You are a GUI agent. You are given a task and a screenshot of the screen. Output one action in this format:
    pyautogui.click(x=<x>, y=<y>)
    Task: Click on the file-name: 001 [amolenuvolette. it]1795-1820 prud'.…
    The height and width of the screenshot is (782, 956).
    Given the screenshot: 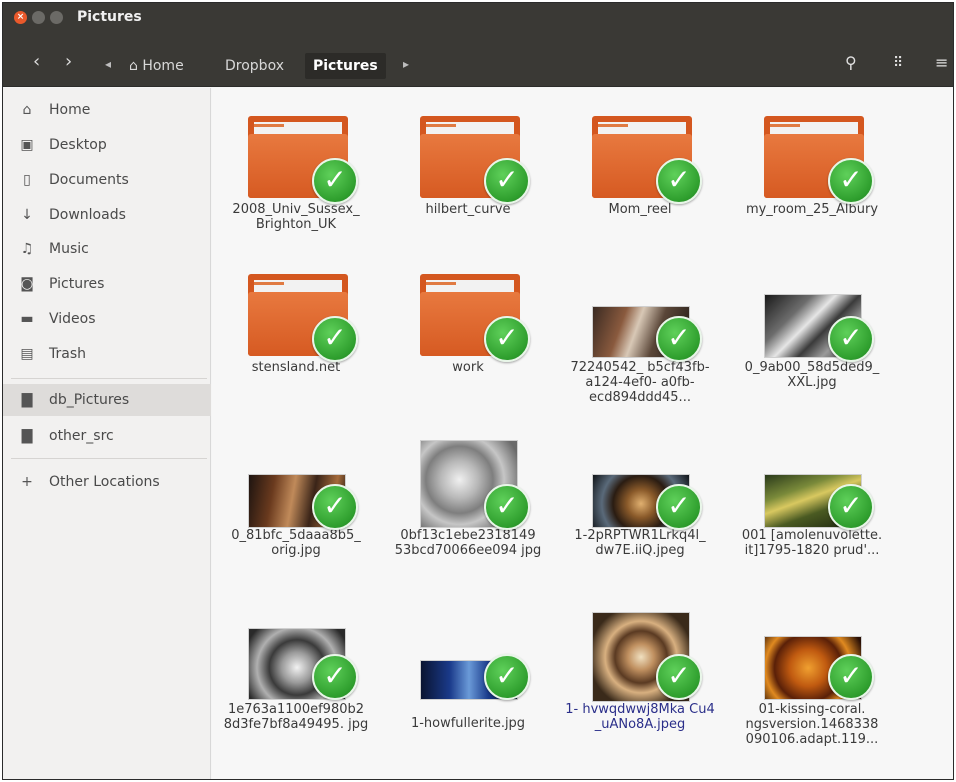 What is the action you would take?
    pyautogui.click(x=812, y=543)
    